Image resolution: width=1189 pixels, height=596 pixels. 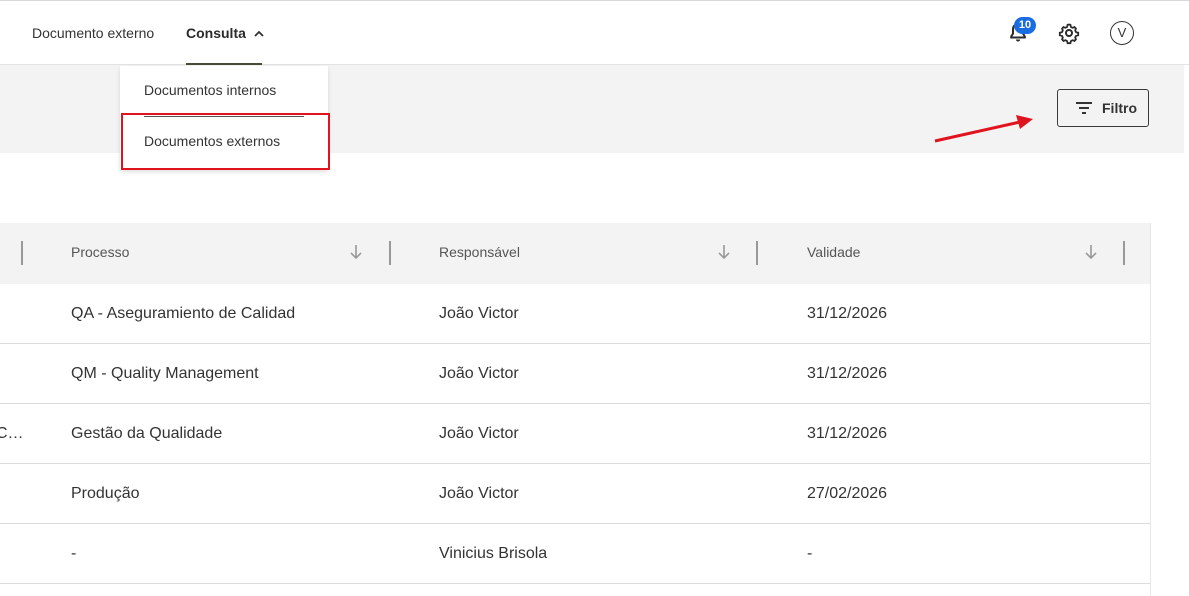 What do you see at coordinates (847, 493) in the screenshot?
I see `cell-validade: 27/02/2026` at bounding box center [847, 493].